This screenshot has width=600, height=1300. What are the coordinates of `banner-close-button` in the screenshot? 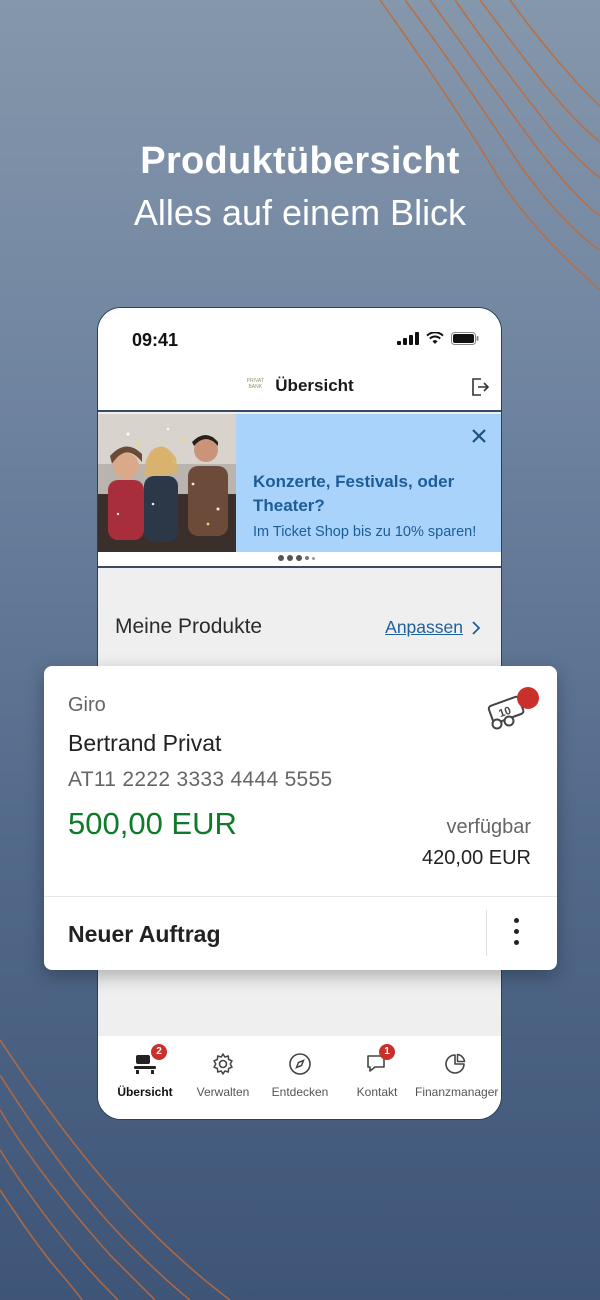 It's located at (479, 438).